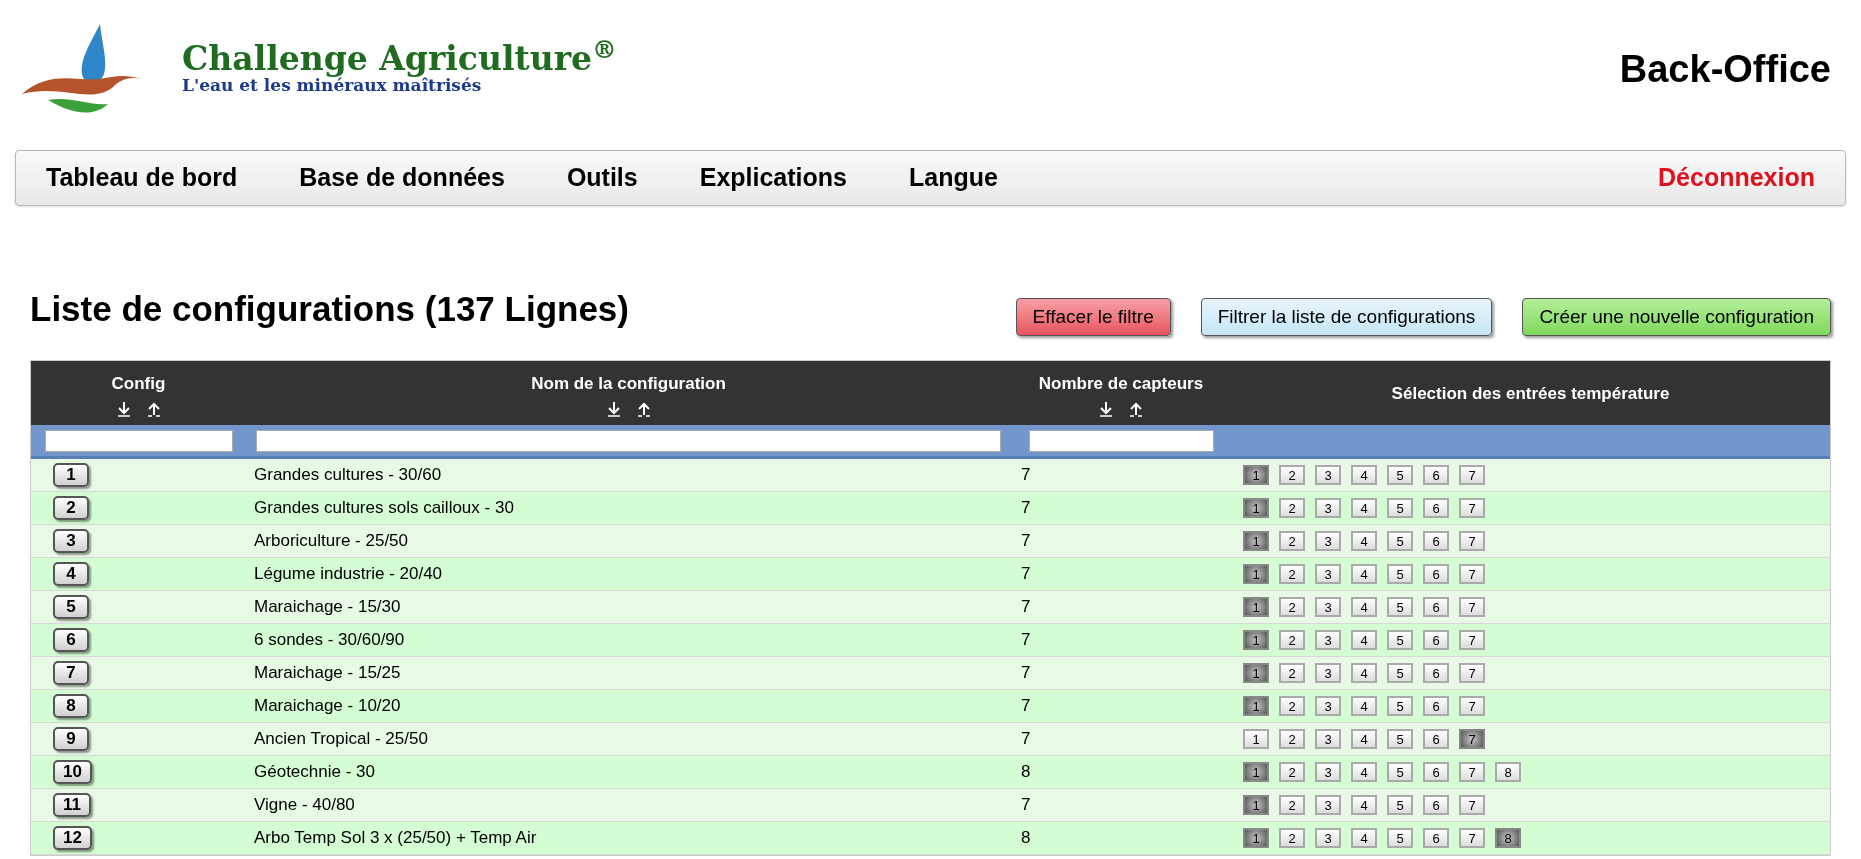 The width and height of the screenshot is (1861, 859). Describe the element at coordinates (953, 178) in the screenshot. I see `nav-menu-item: Langue` at that location.